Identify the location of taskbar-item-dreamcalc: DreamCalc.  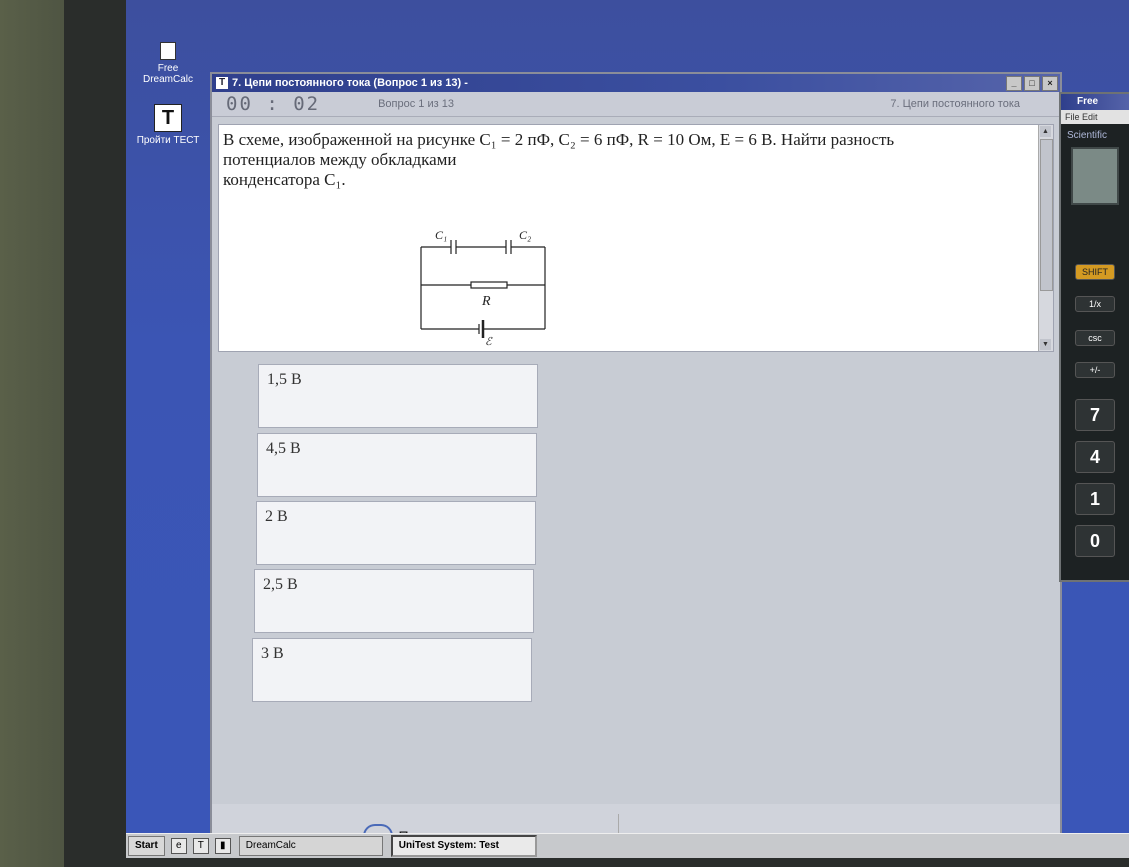
(310, 846).